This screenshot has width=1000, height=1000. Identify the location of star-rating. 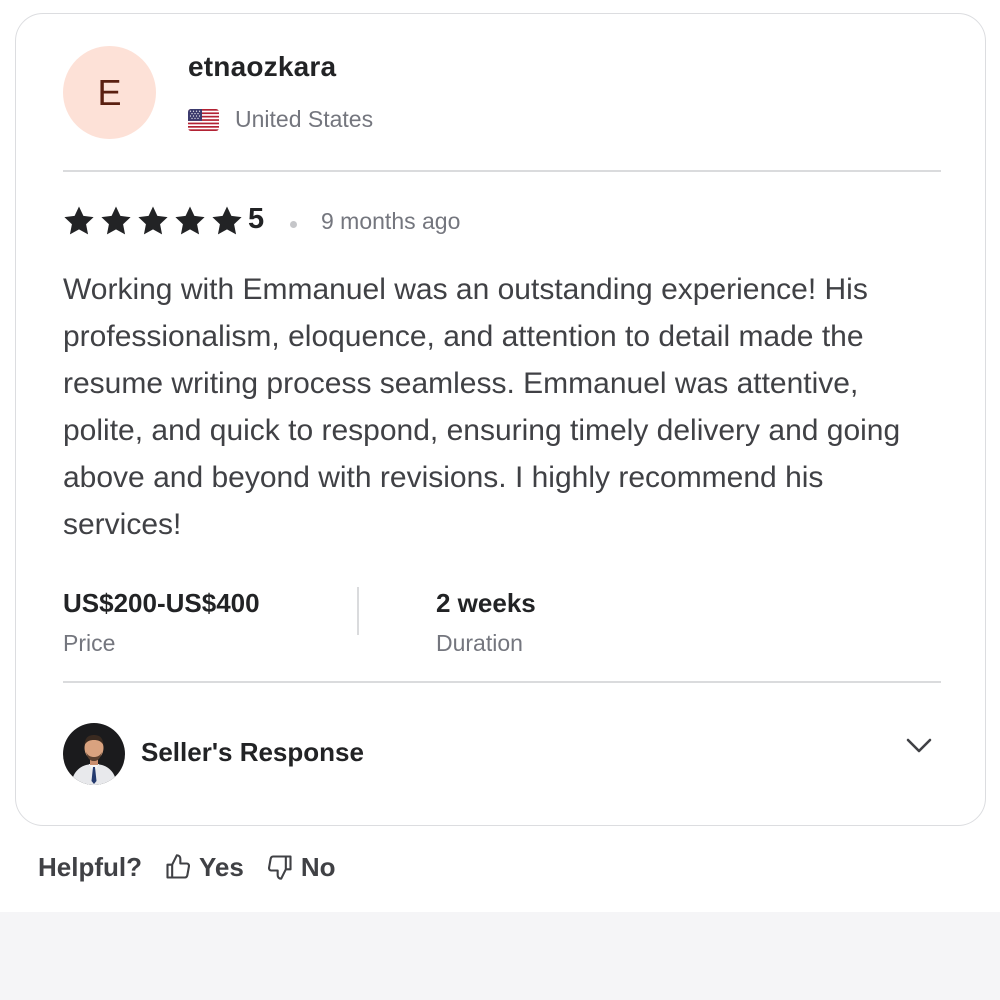
(153, 221).